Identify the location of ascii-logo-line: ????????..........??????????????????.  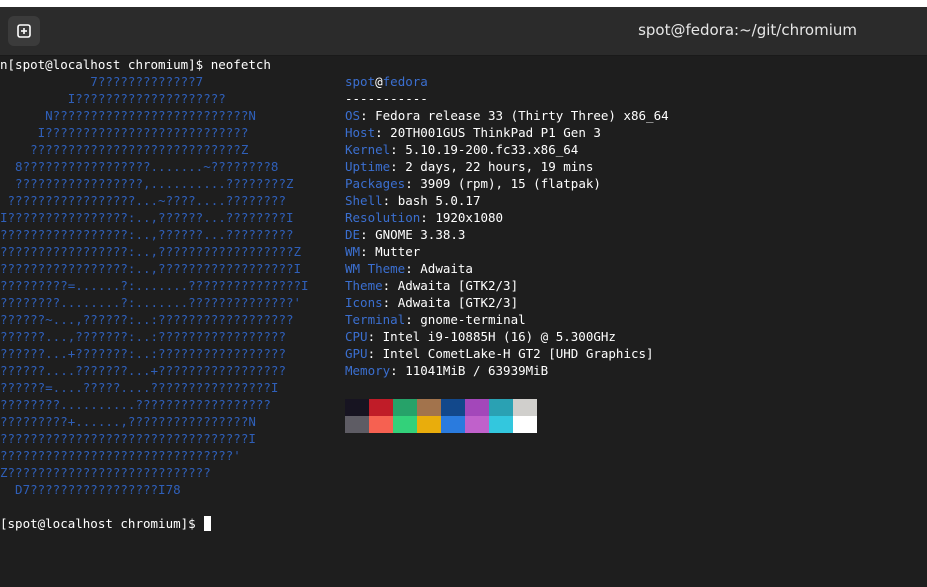
(135, 404).